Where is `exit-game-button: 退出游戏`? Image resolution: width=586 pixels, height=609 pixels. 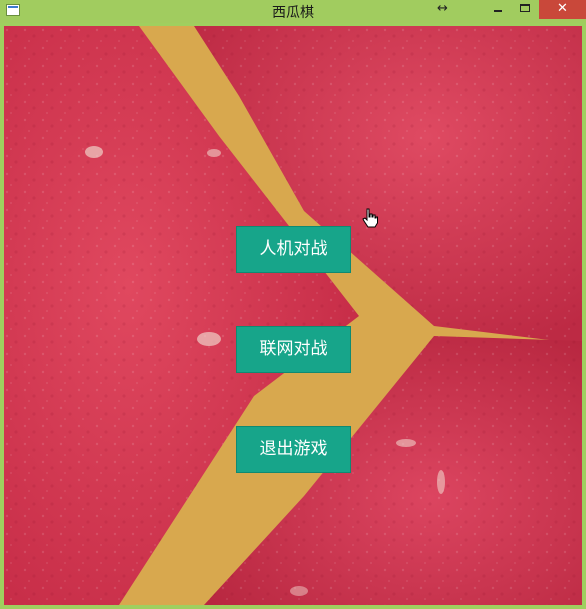 exit-game-button: 退出游戏 is located at coordinates (293, 449).